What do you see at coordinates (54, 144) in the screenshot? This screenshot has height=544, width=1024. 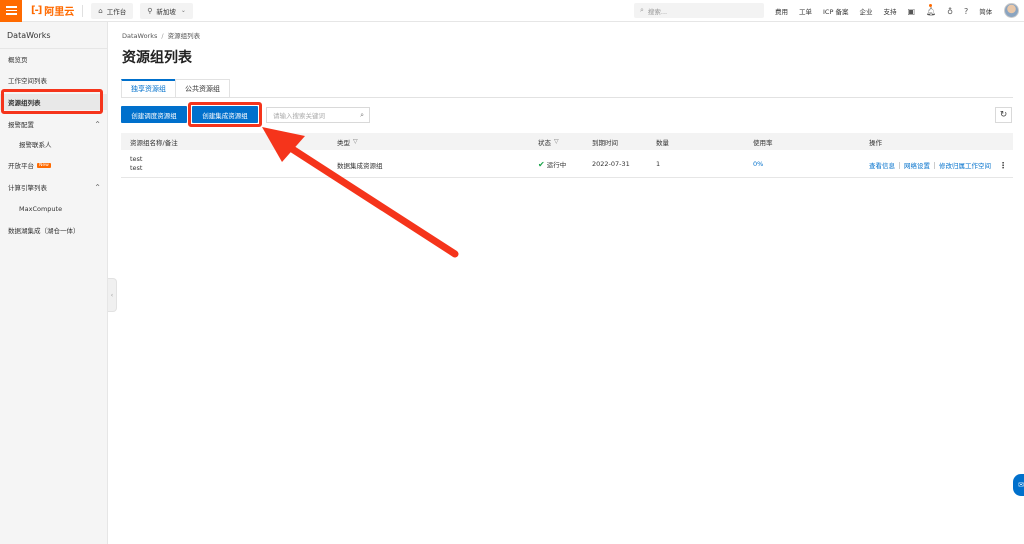 I see `sidebar-item-alert-contacts: 报警联系人` at bounding box center [54, 144].